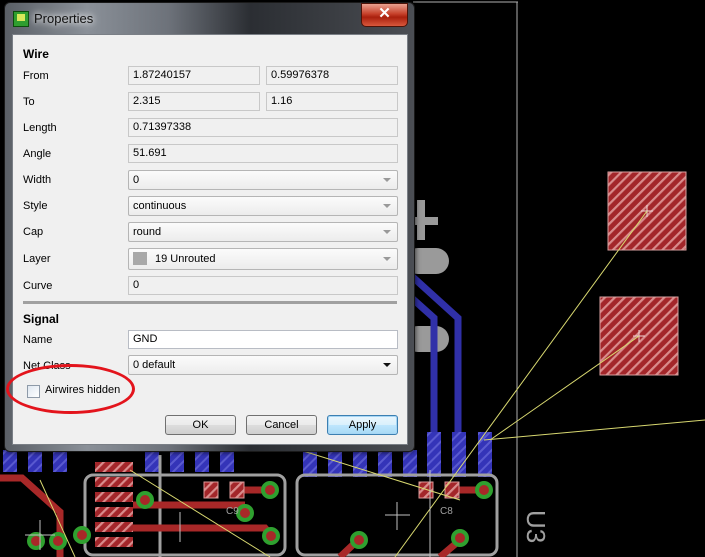 This screenshot has width=705, height=557. I want to click on airwires-hidden-checkbox, so click(33, 391).